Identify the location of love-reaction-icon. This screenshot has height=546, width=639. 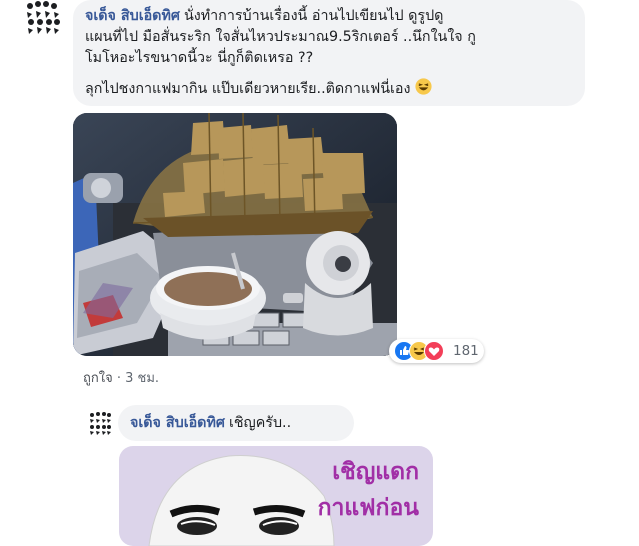
(434, 351).